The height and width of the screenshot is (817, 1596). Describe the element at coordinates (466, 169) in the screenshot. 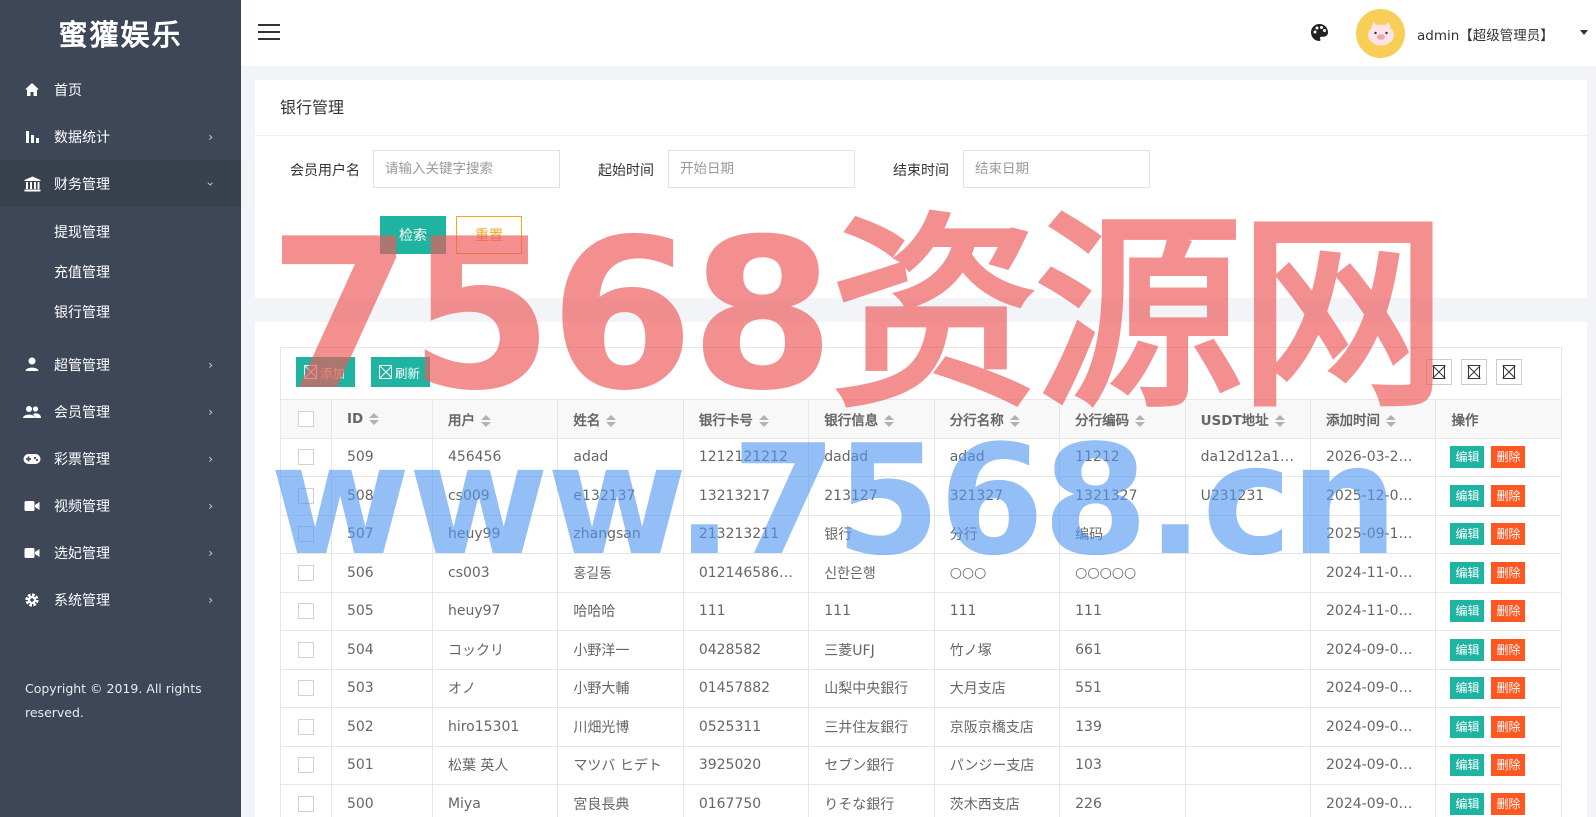

I see `member-search-input` at that location.